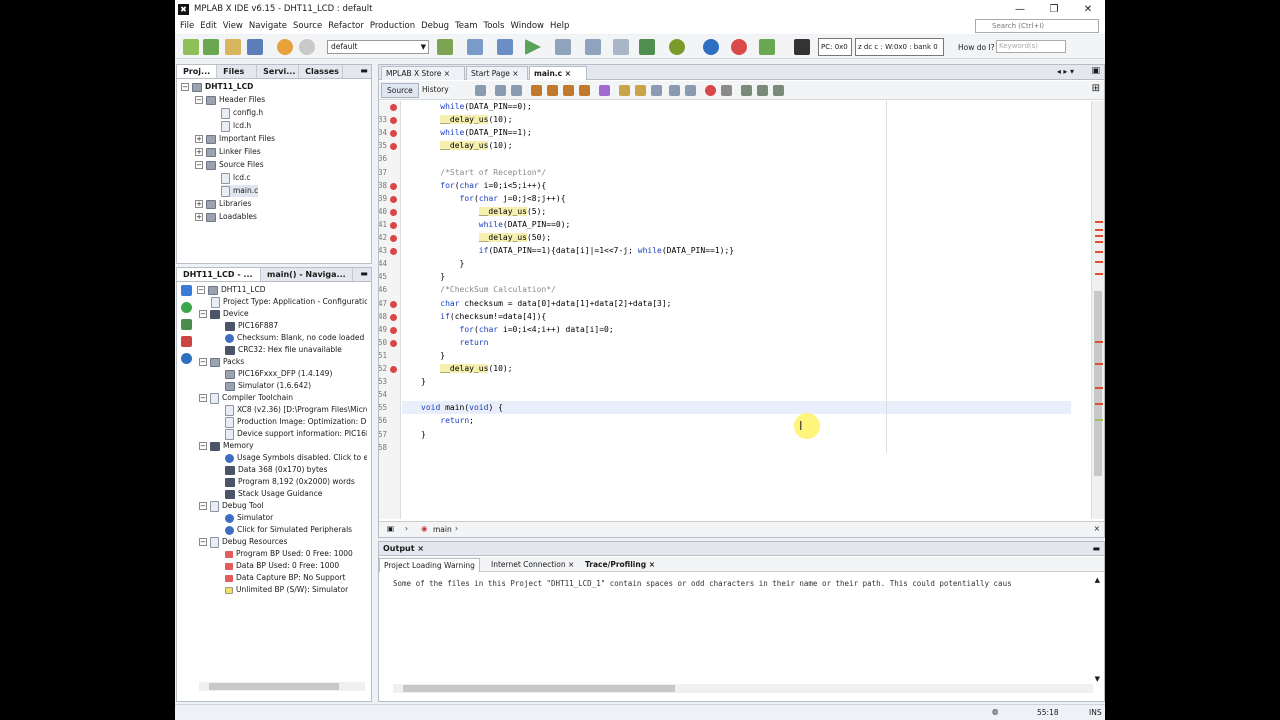  I want to click on code-line: __delay_us(10);, so click(467, 120).